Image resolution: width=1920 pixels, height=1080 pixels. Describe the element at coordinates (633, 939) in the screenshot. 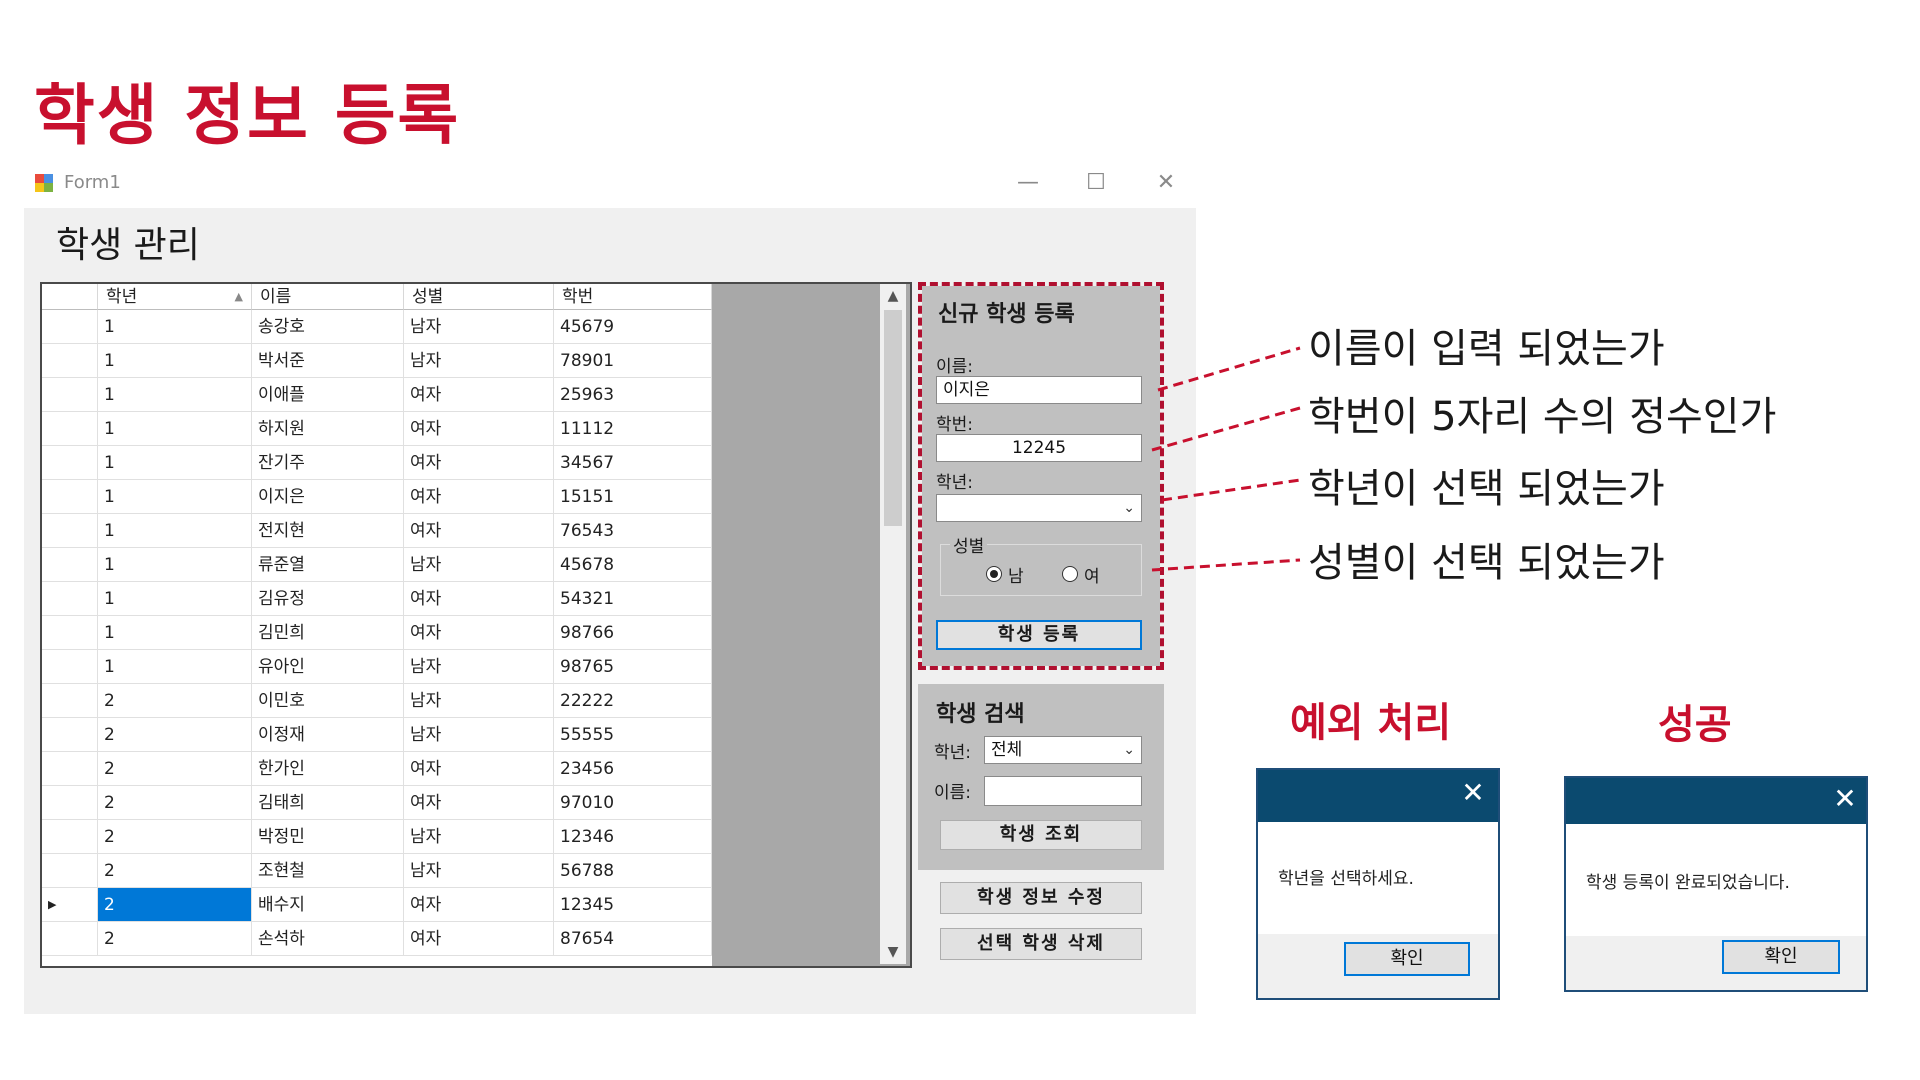

I see `cell-student-id: 87654` at that location.